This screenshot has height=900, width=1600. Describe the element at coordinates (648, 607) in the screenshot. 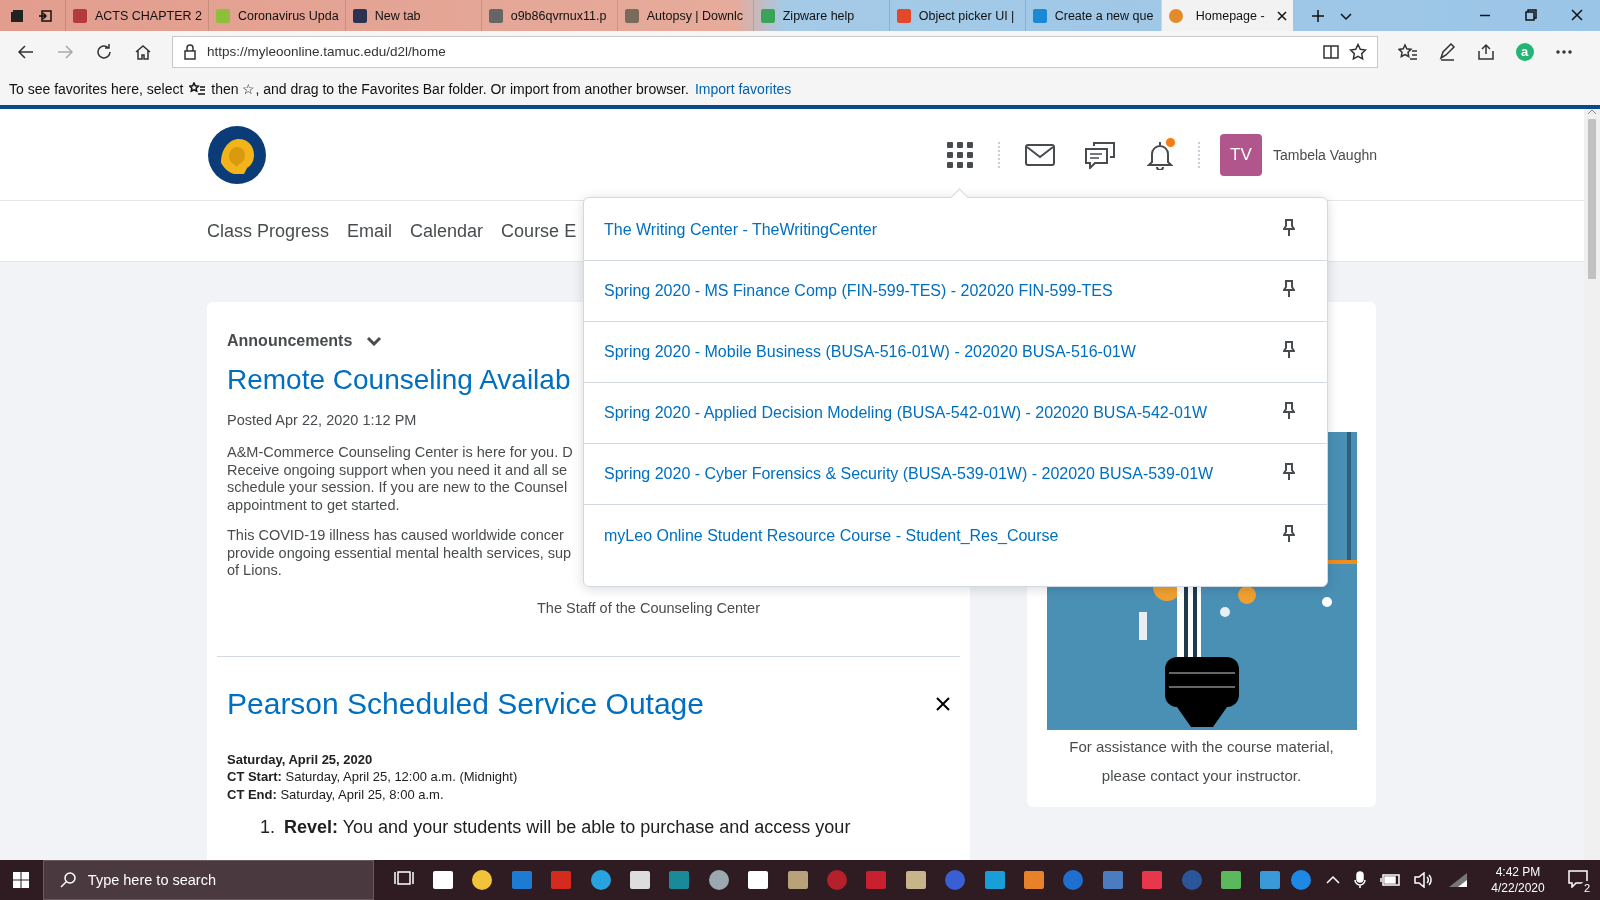

I see `signature: The Staff of the Counseling Center` at that location.